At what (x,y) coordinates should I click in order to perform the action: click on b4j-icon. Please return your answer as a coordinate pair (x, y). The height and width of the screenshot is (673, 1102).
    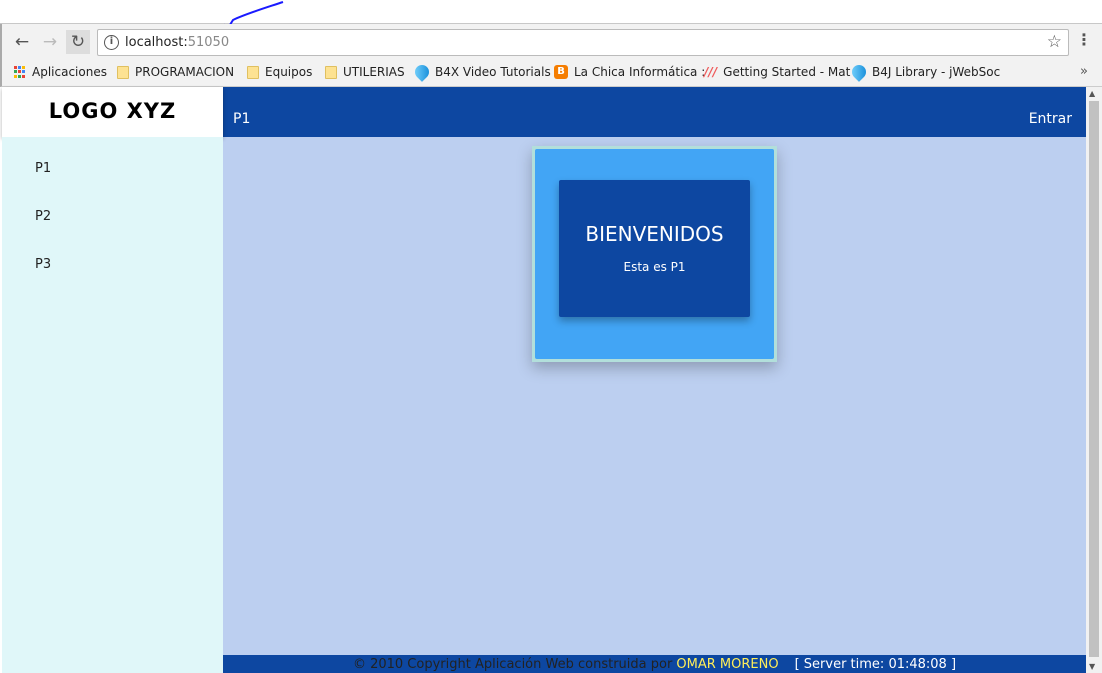
    Looking at the image, I should click on (859, 72).